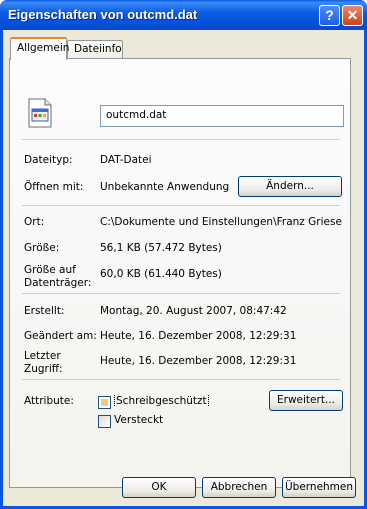 The width and height of the screenshot is (367, 509). I want to click on tab-allgemein: Allgemein, so click(39, 48).